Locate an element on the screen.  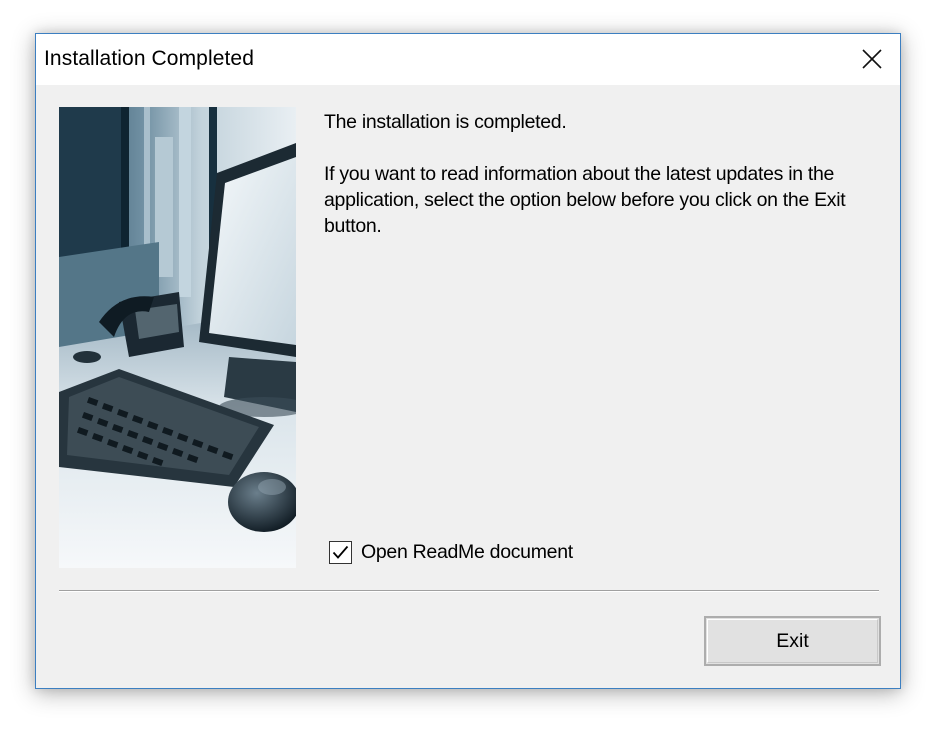
separator is located at coordinates (469, 591).